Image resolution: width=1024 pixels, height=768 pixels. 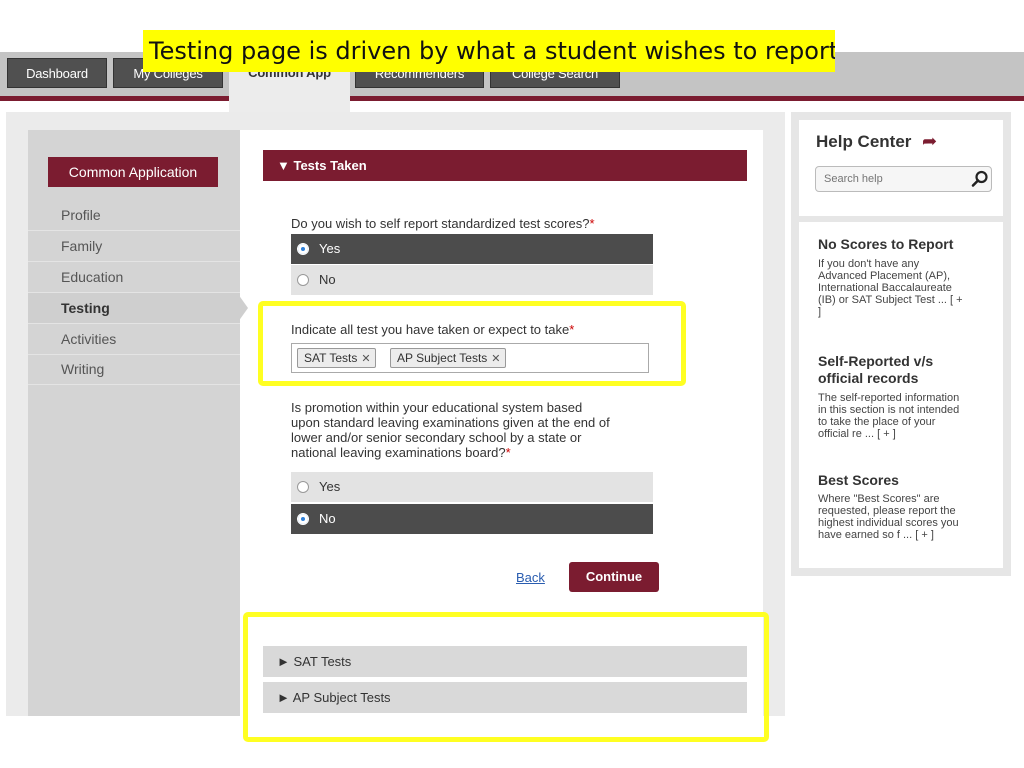 What do you see at coordinates (134, 308) in the screenshot?
I see `sidebar-item-testing: Testing` at bounding box center [134, 308].